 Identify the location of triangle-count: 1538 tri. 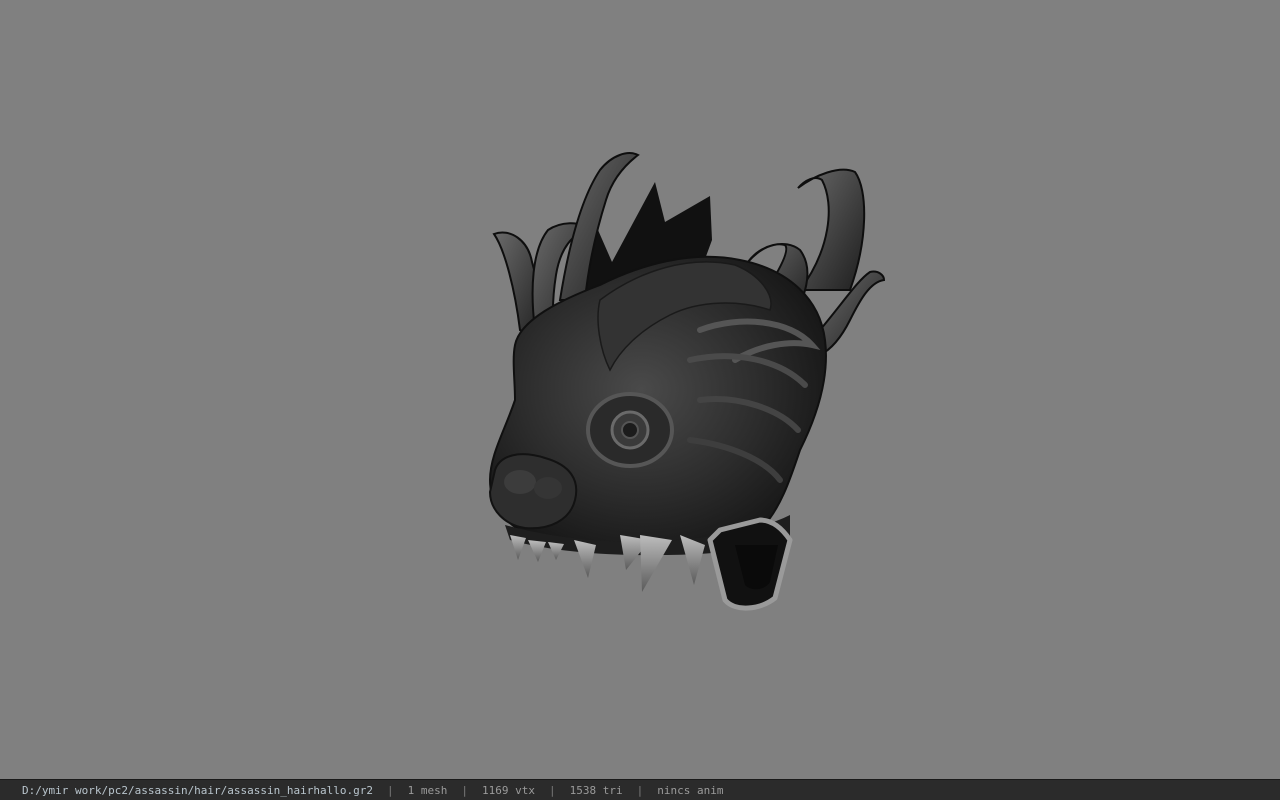
(596, 790).